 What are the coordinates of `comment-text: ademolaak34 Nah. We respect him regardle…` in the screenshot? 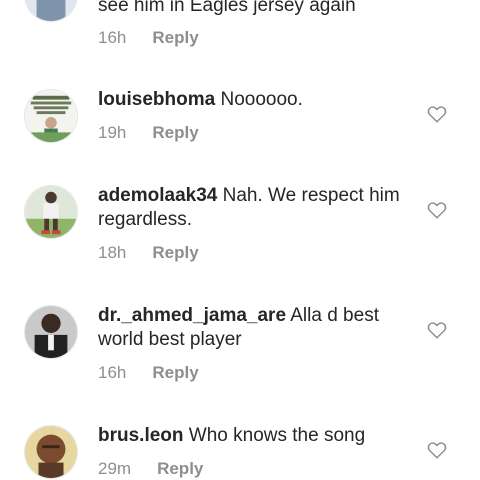 It's located at (253, 208).